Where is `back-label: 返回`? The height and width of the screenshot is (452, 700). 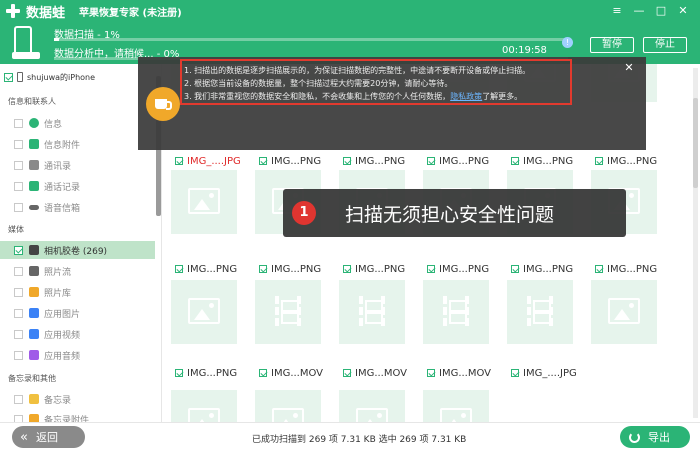 back-label: 返回 is located at coordinates (46, 437).